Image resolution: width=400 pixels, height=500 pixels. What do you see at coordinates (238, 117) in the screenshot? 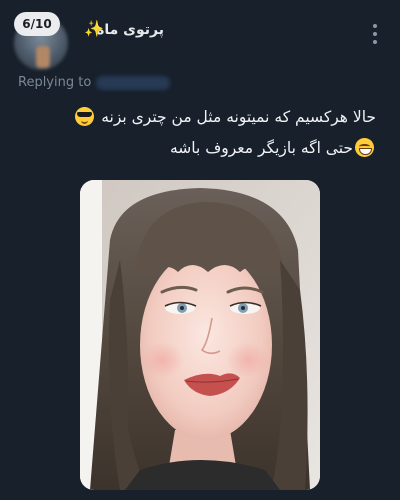
I see `tweet-line-1-text: حالا هرکسیم که نمیتونه مثل من چتری بزنه` at bounding box center [238, 117].